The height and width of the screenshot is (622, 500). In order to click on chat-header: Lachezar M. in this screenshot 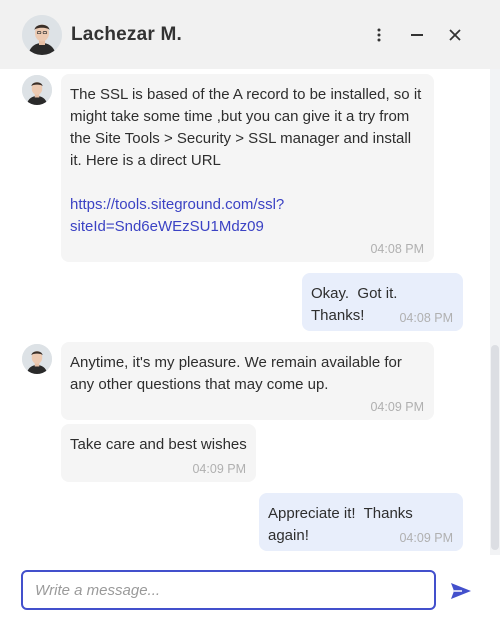, I will do `click(250, 34)`.